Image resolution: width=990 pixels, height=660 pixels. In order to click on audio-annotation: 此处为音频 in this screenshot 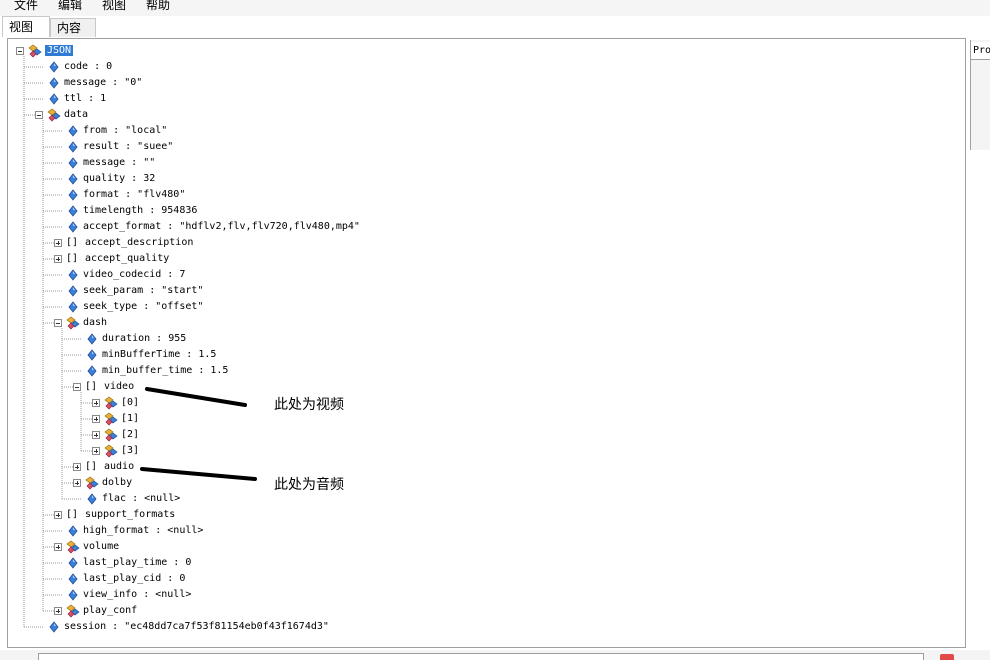, I will do `click(309, 485)`.